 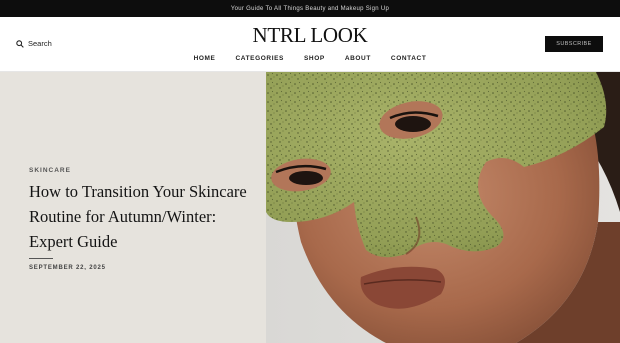 What do you see at coordinates (259, 58) in the screenshot?
I see `nav-categories: CATEGORIES` at bounding box center [259, 58].